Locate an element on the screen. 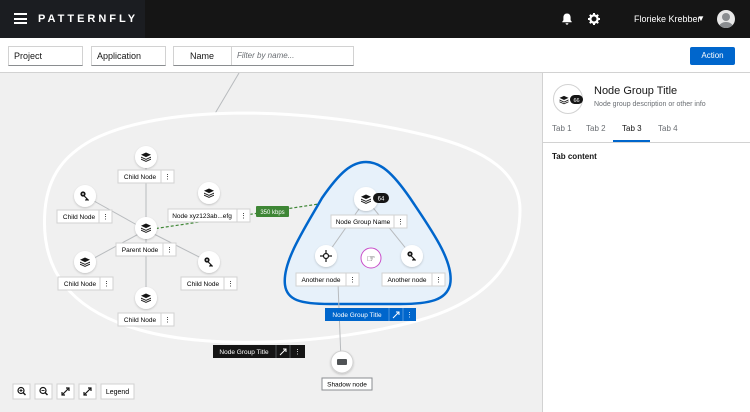 Image resolution: width=750 pixels, height=412 pixels. node-group-title-blue: Node Group Title ⋮ is located at coordinates (370, 314).